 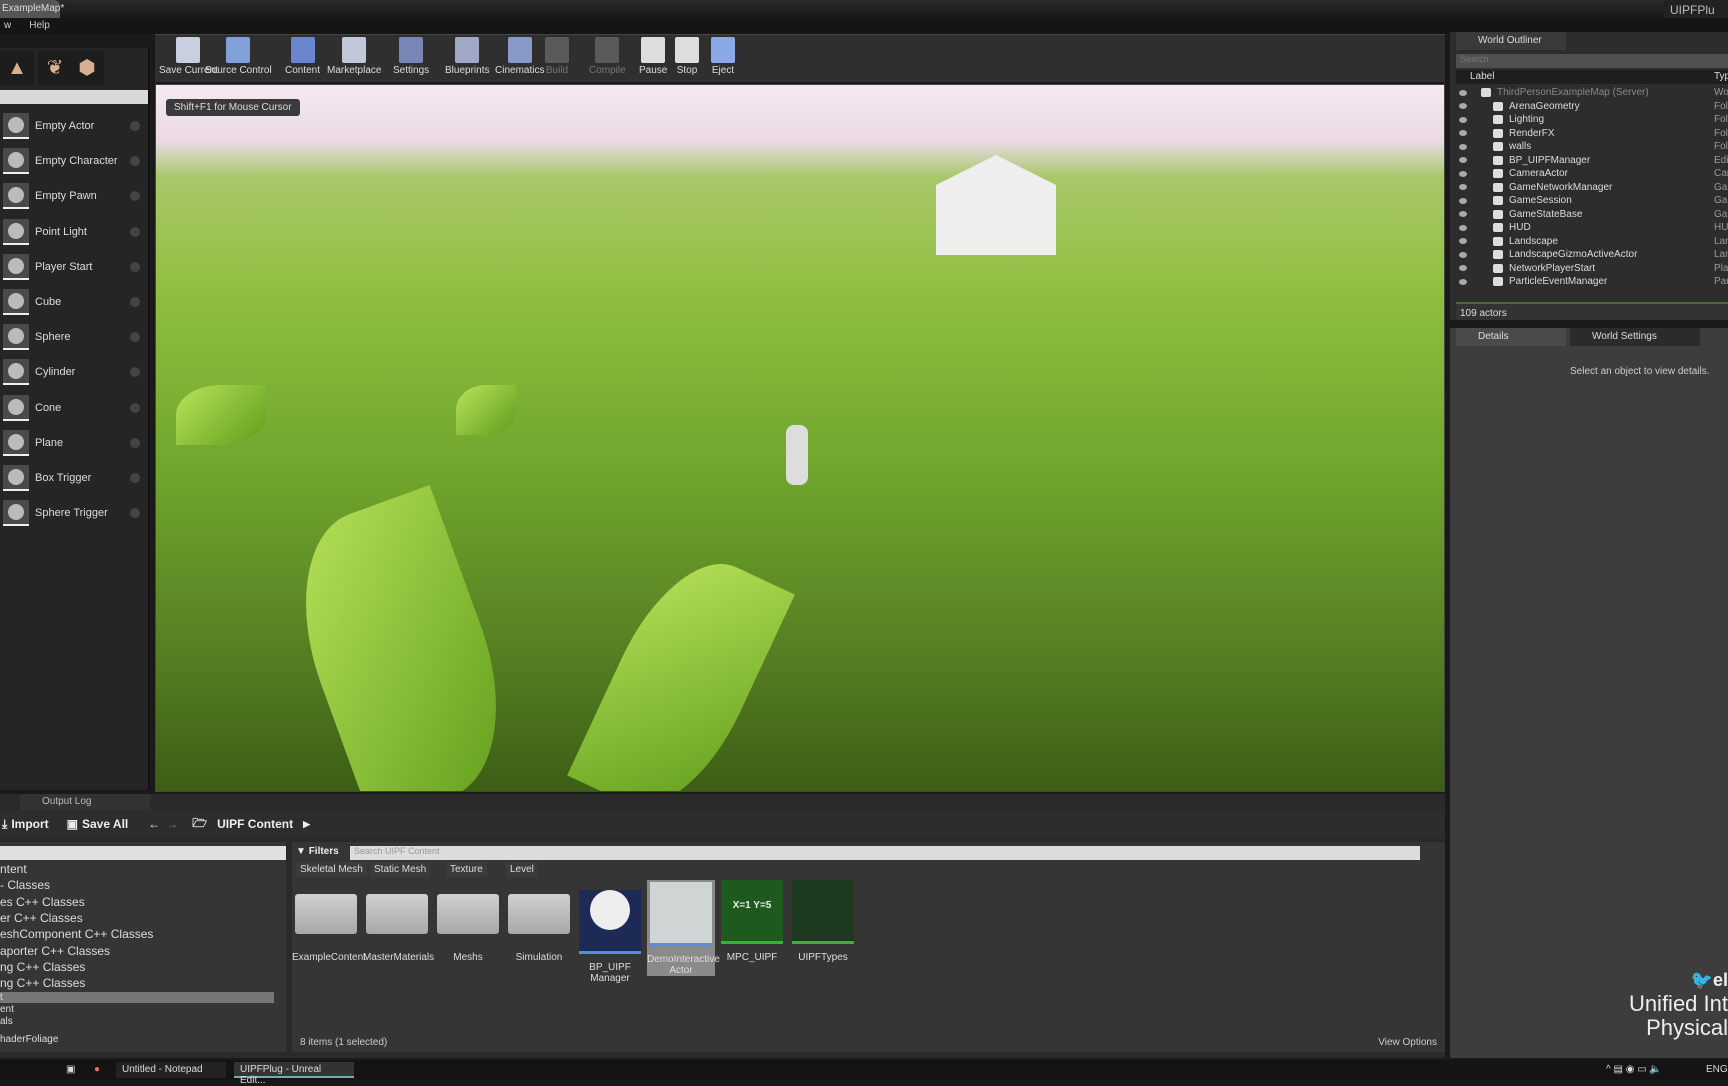 I want to click on place-item-sphere-trigger: Sphere Trigger, so click(x=74, y=513).